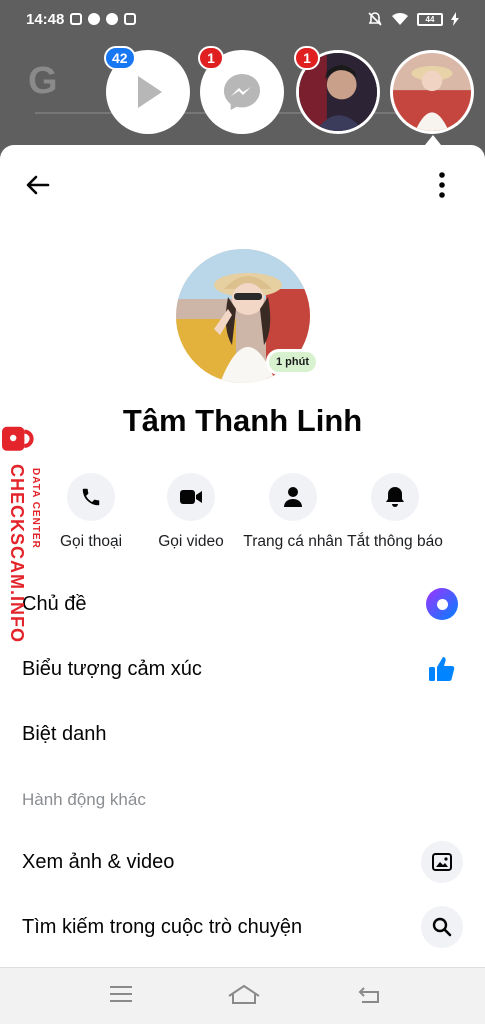 This screenshot has width=485, height=1024. Describe the element at coordinates (400, 18) in the screenshot. I see `wifi-icon` at that location.